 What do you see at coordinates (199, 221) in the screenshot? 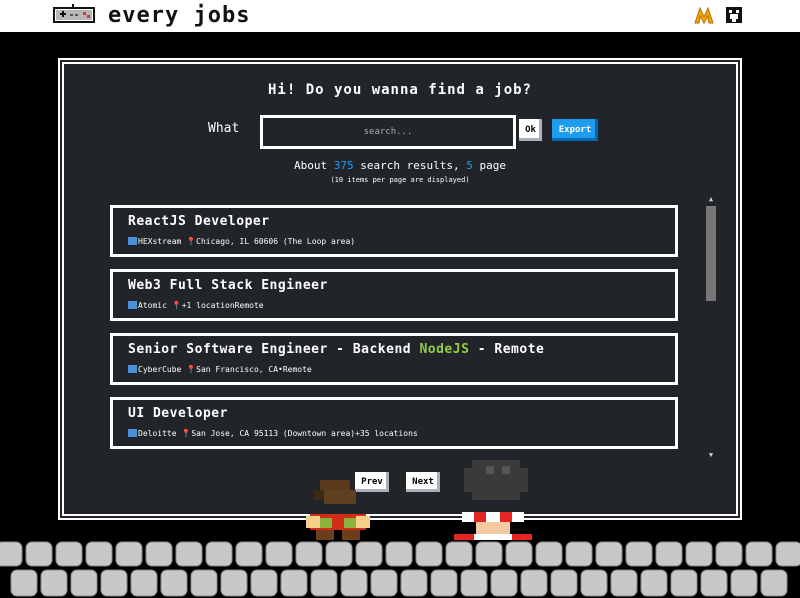
I see `job-title: ReactJS Developer` at bounding box center [199, 221].